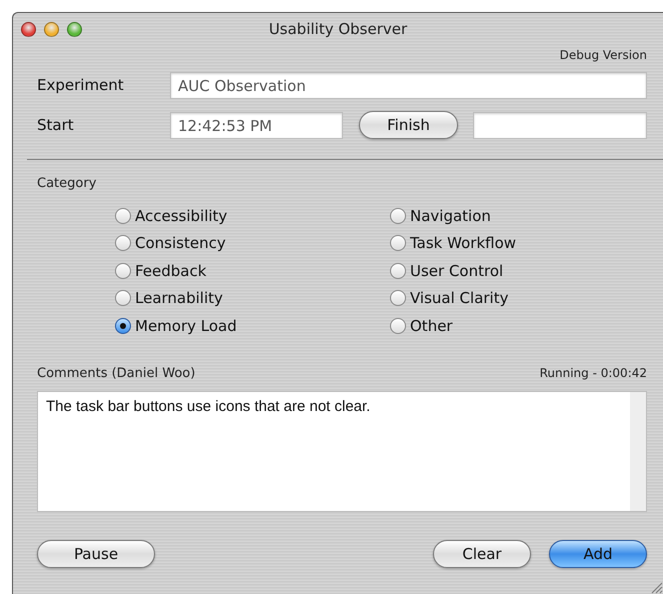 The width and height of the screenshot is (663, 594). Describe the element at coordinates (482, 554) in the screenshot. I see `push-button: Clear` at that location.